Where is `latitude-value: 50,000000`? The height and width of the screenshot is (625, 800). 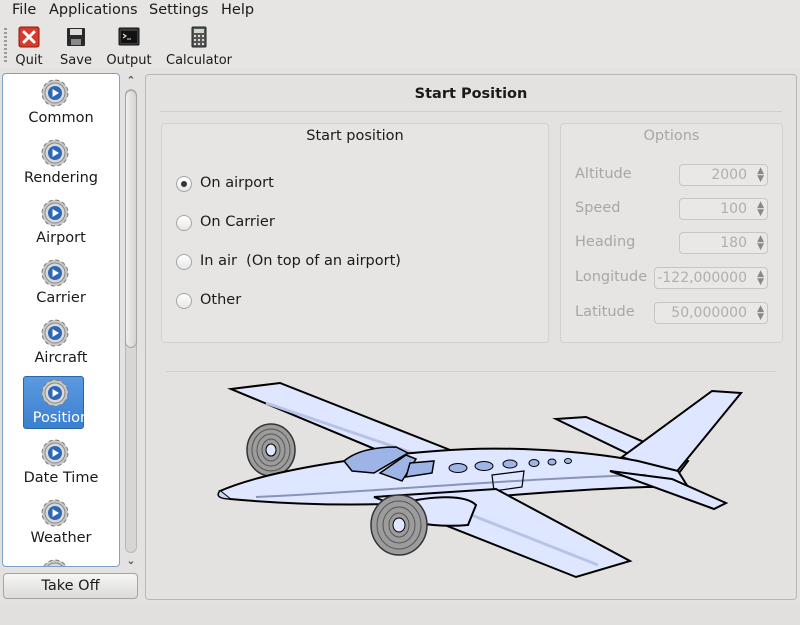
latitude-value: 50,000000 is located at coordinates (709, 313).